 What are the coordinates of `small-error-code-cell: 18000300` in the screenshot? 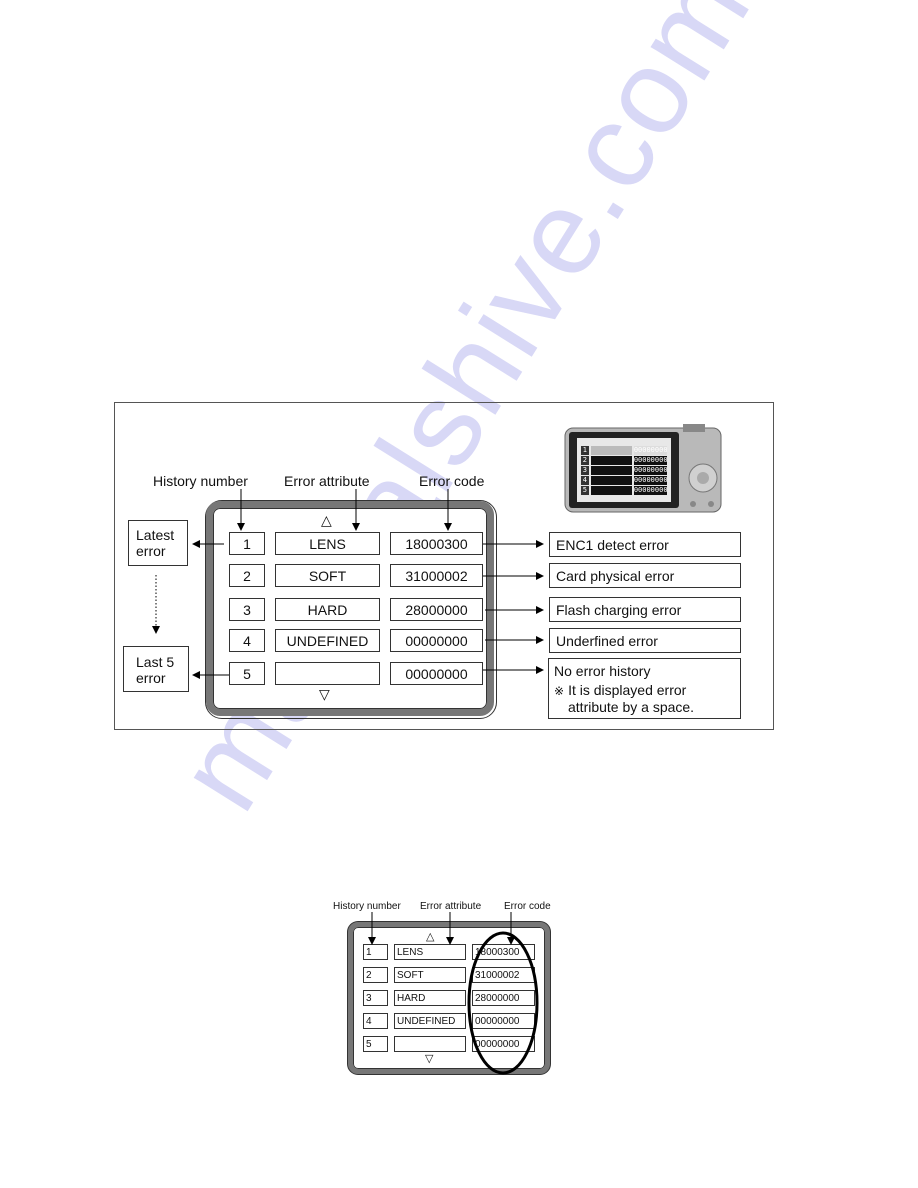 It's located at (503, 952).